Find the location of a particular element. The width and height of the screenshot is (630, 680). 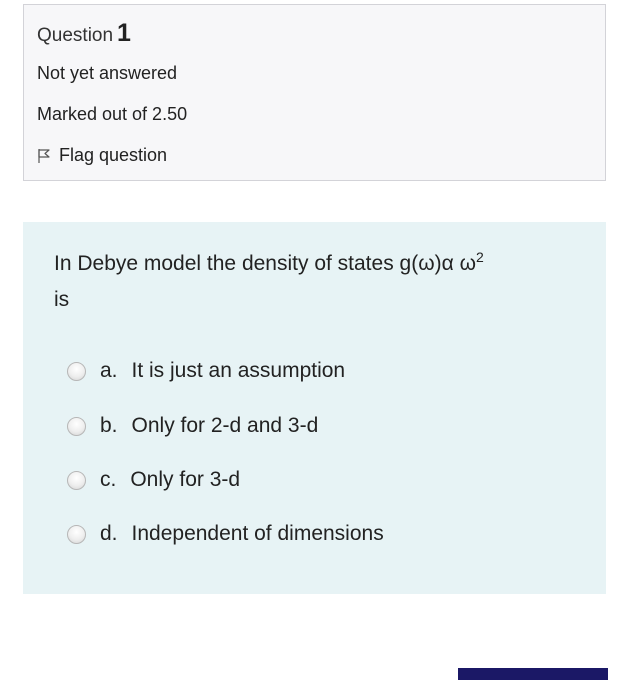

question-state: Not yet answered is located at coordinates (107, 73).